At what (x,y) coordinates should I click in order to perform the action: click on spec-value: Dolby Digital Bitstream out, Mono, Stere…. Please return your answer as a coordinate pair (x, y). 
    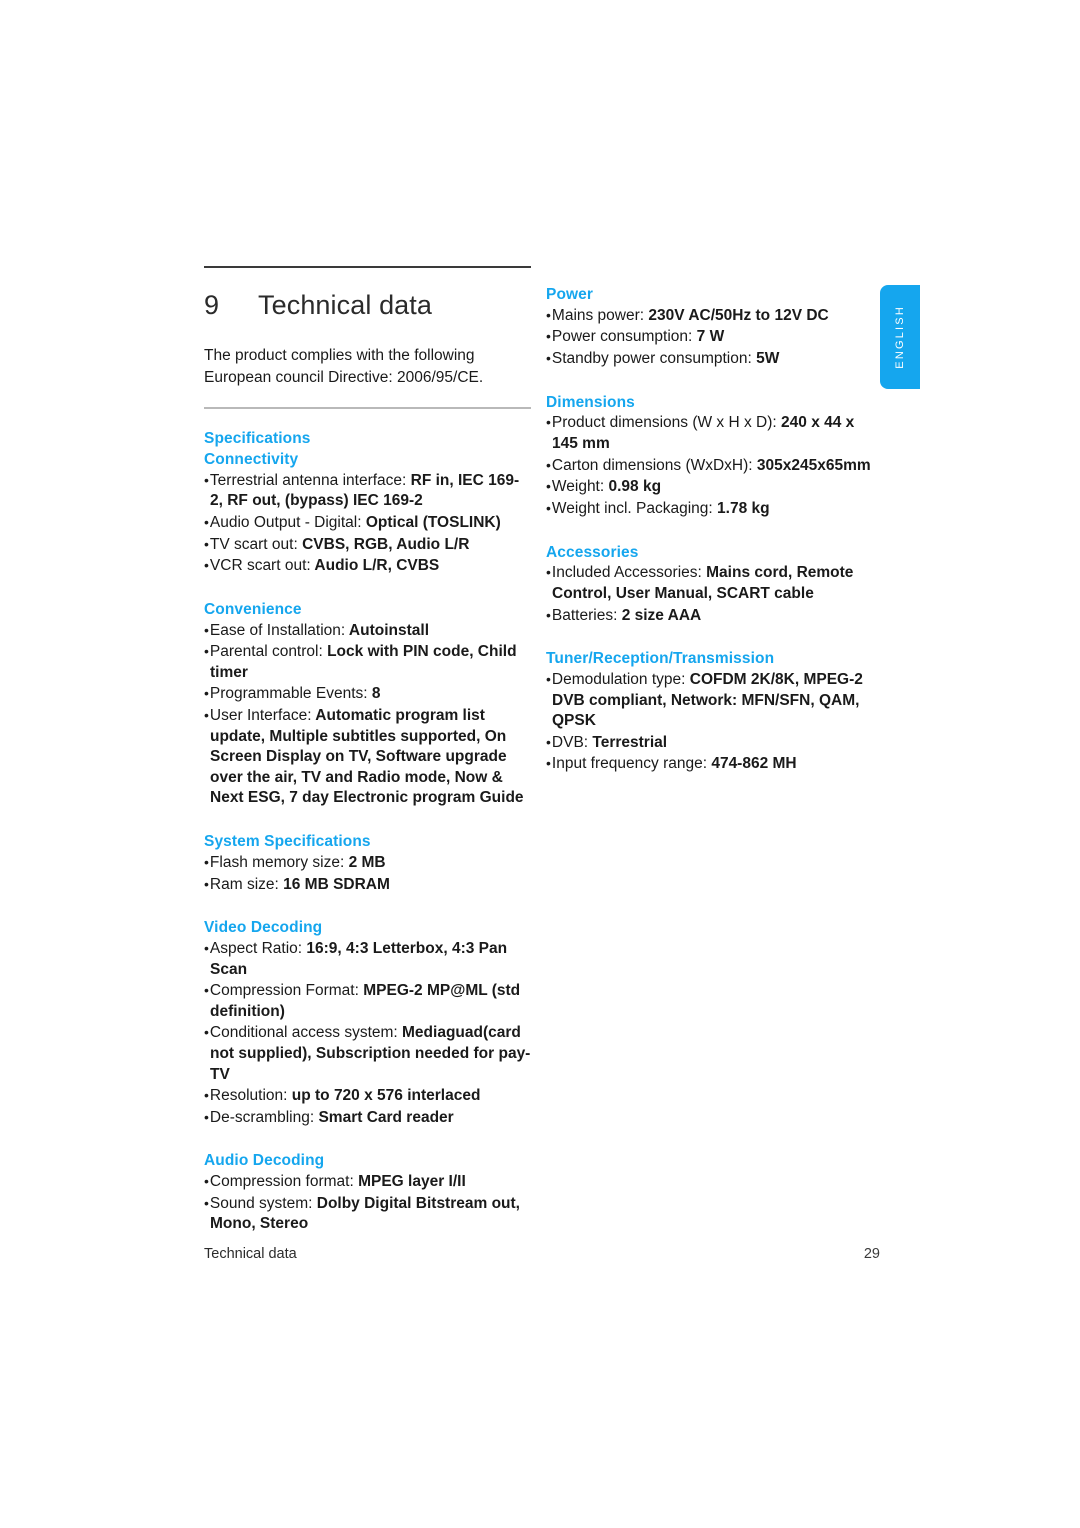
    Looking at the image, I should click on (365, 1213).